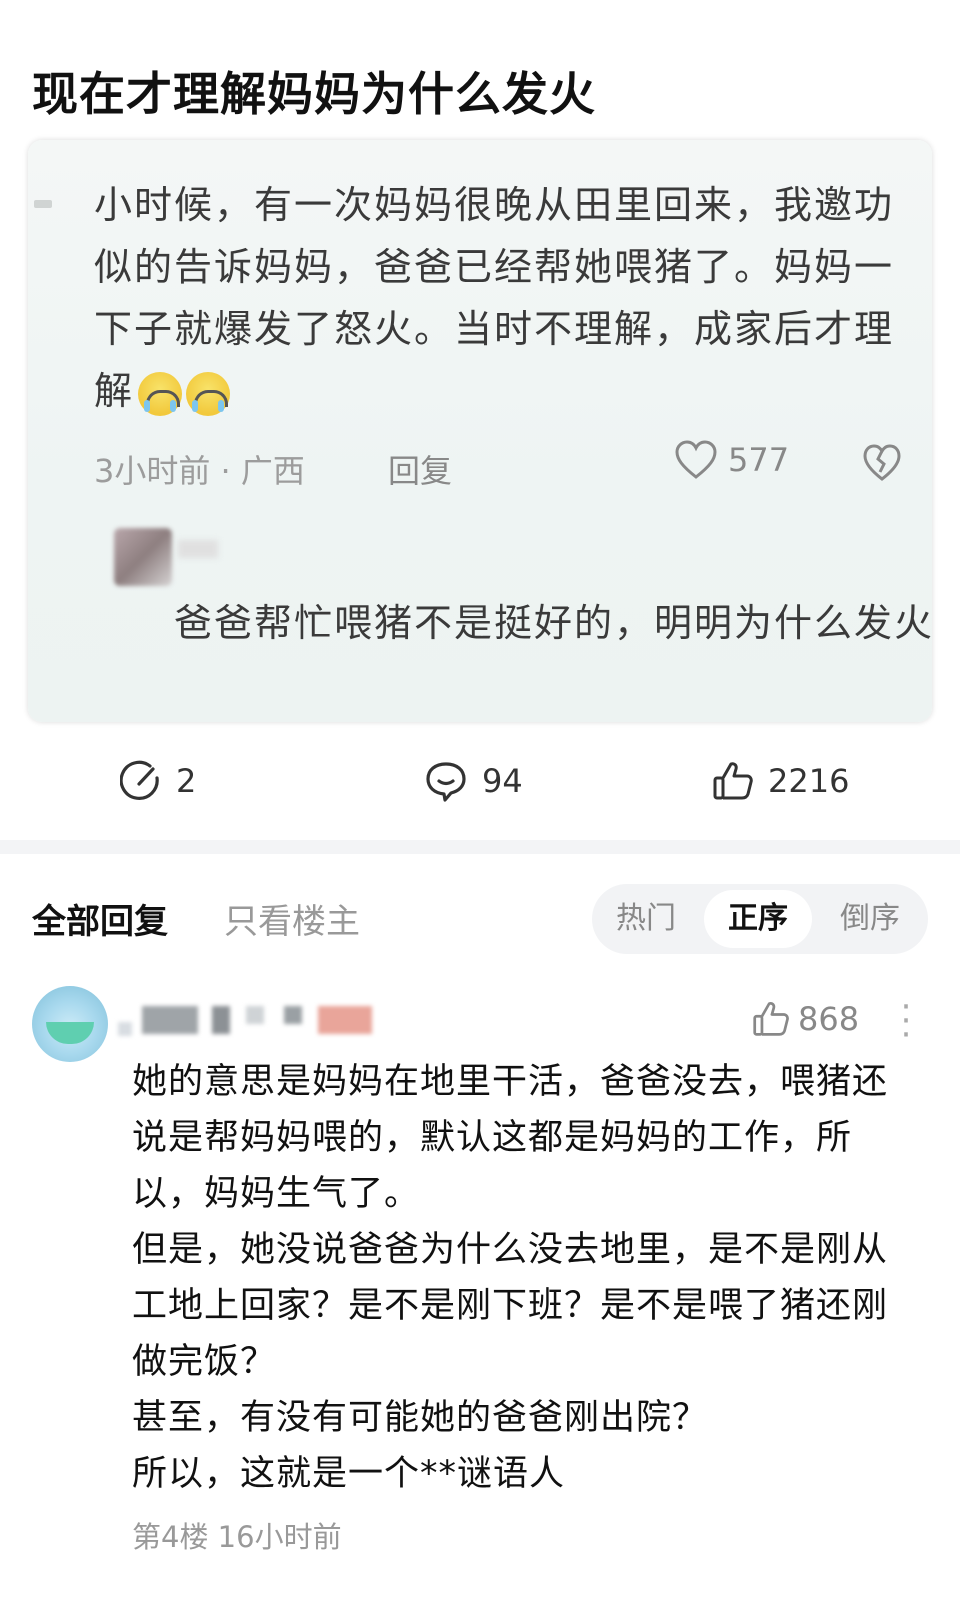 The width and height of the screenshot is (960, 1598). I want to click on comment-like-button: 868, so click(805, 1019).